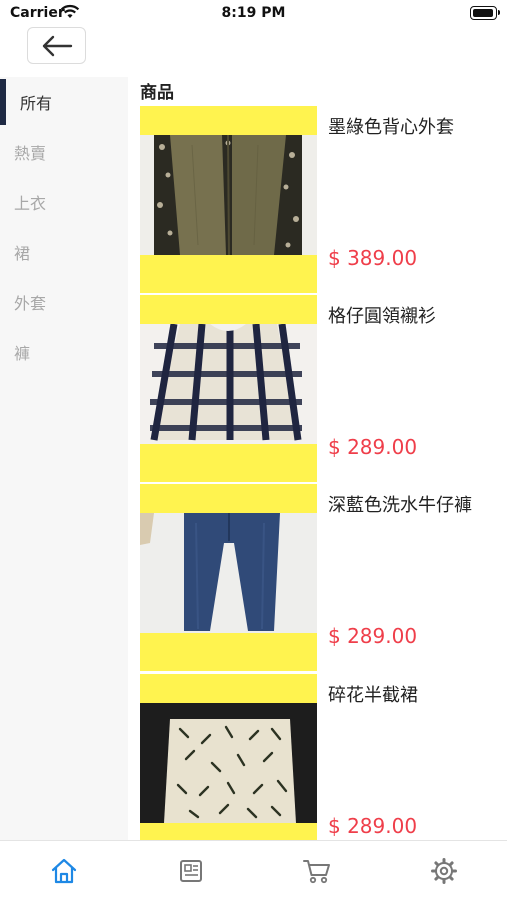 The image size is (507, 900). I want to click on status-bar: Carrier 8:19 PM, so click(253, 13).